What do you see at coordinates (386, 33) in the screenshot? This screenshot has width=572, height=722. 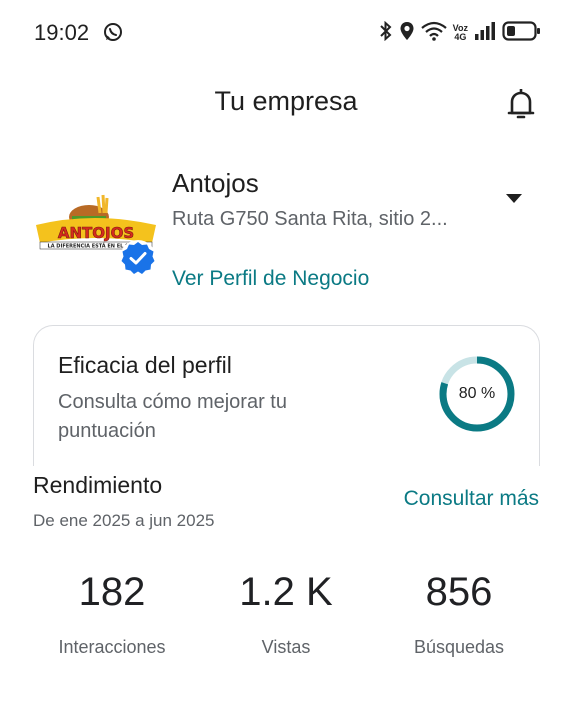 I see `bluetooth-icon` at bounding box center [386, 33].